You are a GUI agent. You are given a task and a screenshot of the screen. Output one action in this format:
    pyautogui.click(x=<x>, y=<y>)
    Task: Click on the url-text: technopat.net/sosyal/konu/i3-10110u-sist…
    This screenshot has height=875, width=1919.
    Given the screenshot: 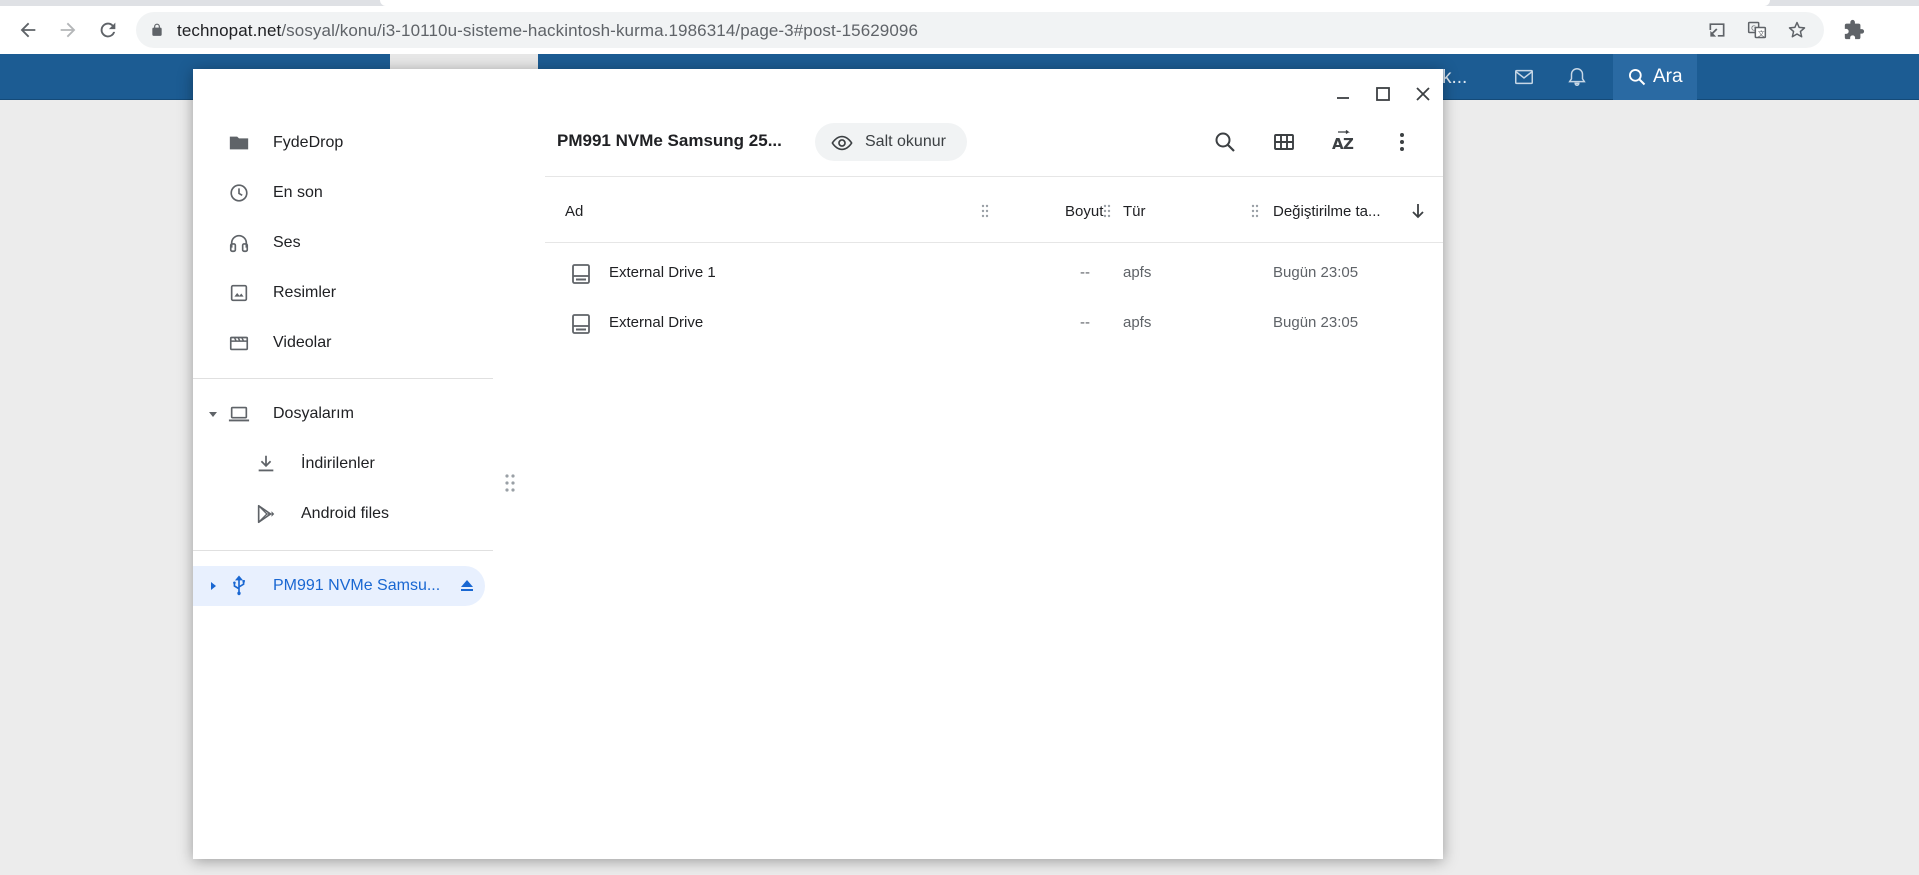 What is the action you would take?
    pyautogui.click(x=547, y=31)
    